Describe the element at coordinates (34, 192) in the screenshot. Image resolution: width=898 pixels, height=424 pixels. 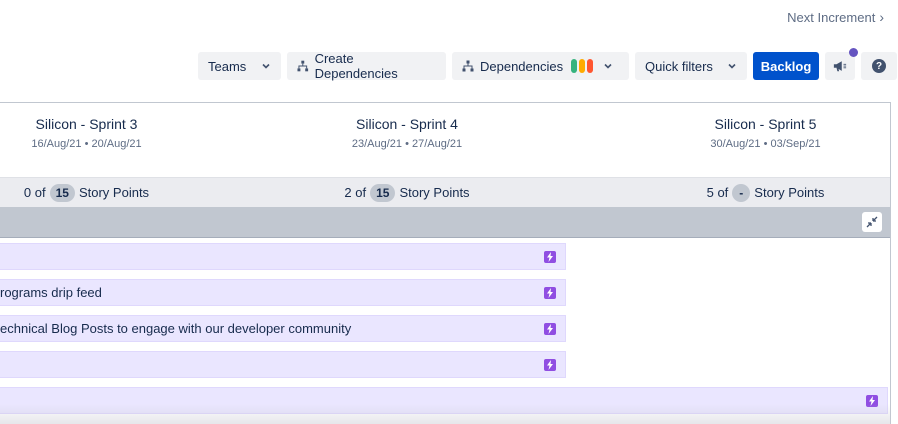
I see `points-prefix: 0 of` at that location.